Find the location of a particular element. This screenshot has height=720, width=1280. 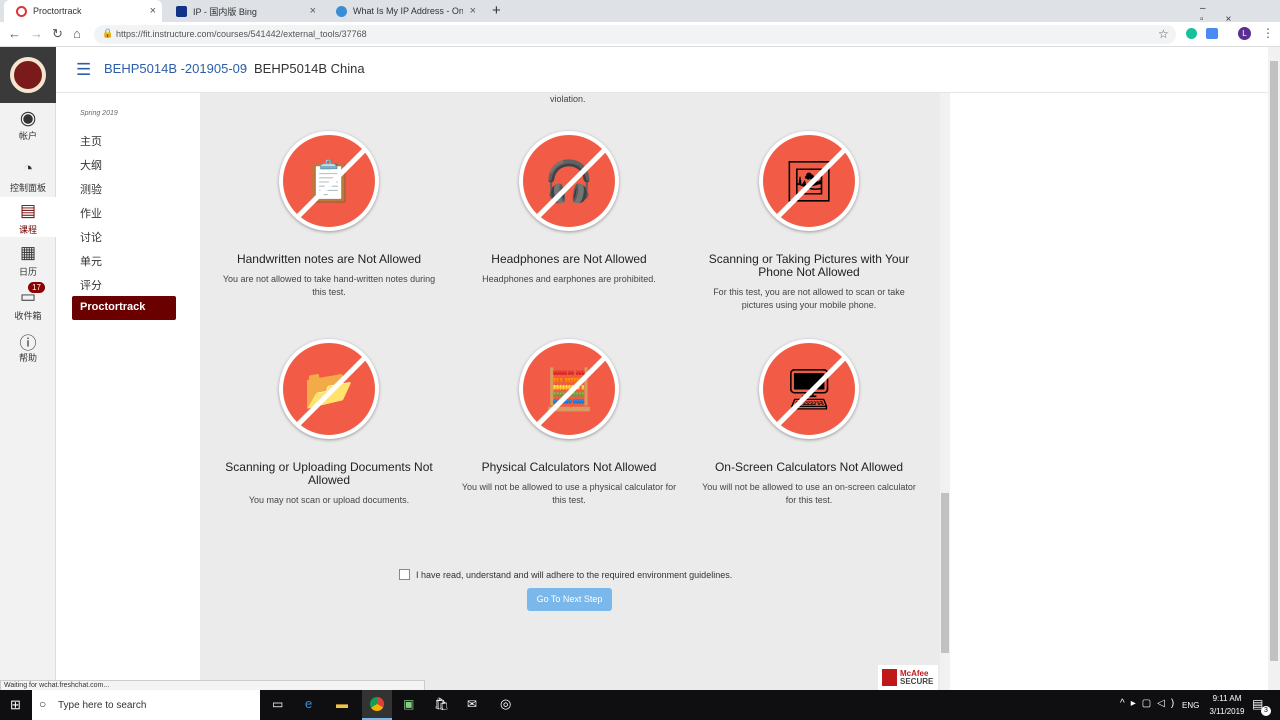

grammarly-icon is located at coordinates (1191, 33).